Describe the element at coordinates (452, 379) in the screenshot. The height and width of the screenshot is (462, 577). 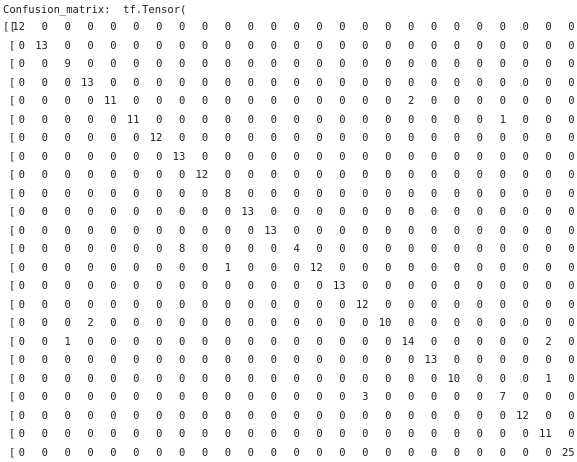
I see `matrix-cell: 10` at that location.